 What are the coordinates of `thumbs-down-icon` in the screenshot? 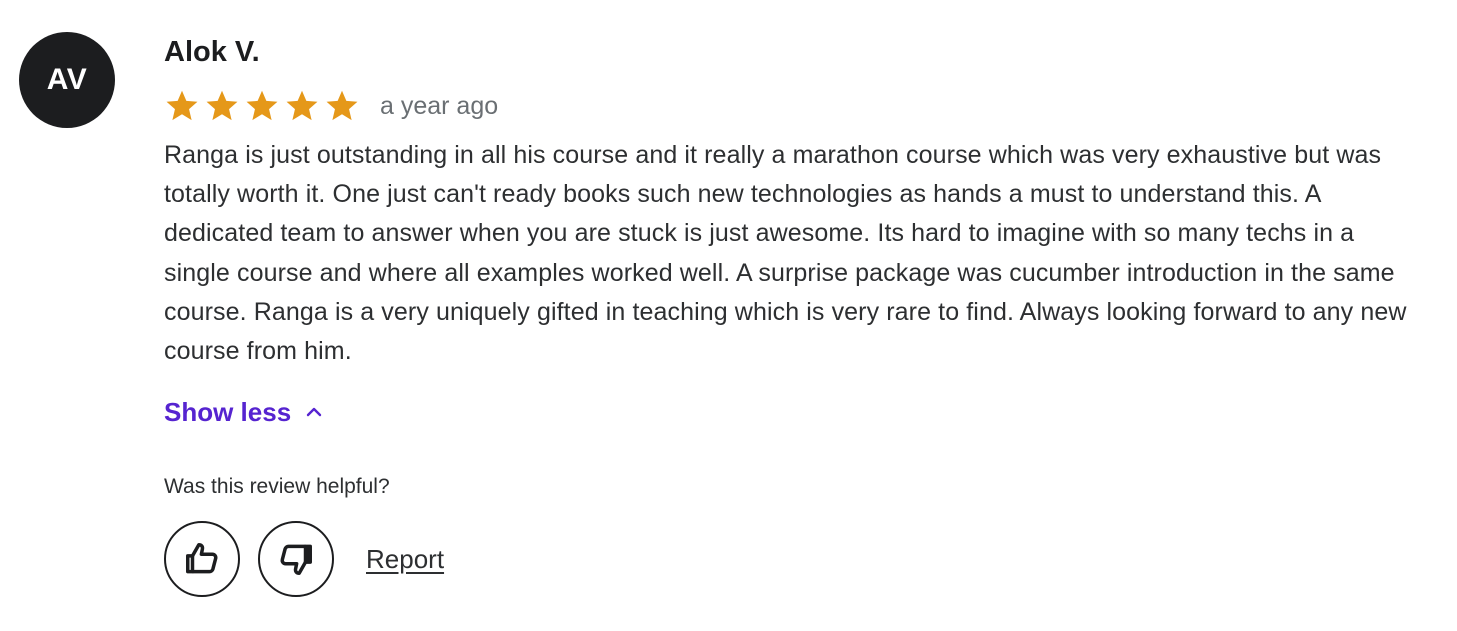 It's located at (296, 560).